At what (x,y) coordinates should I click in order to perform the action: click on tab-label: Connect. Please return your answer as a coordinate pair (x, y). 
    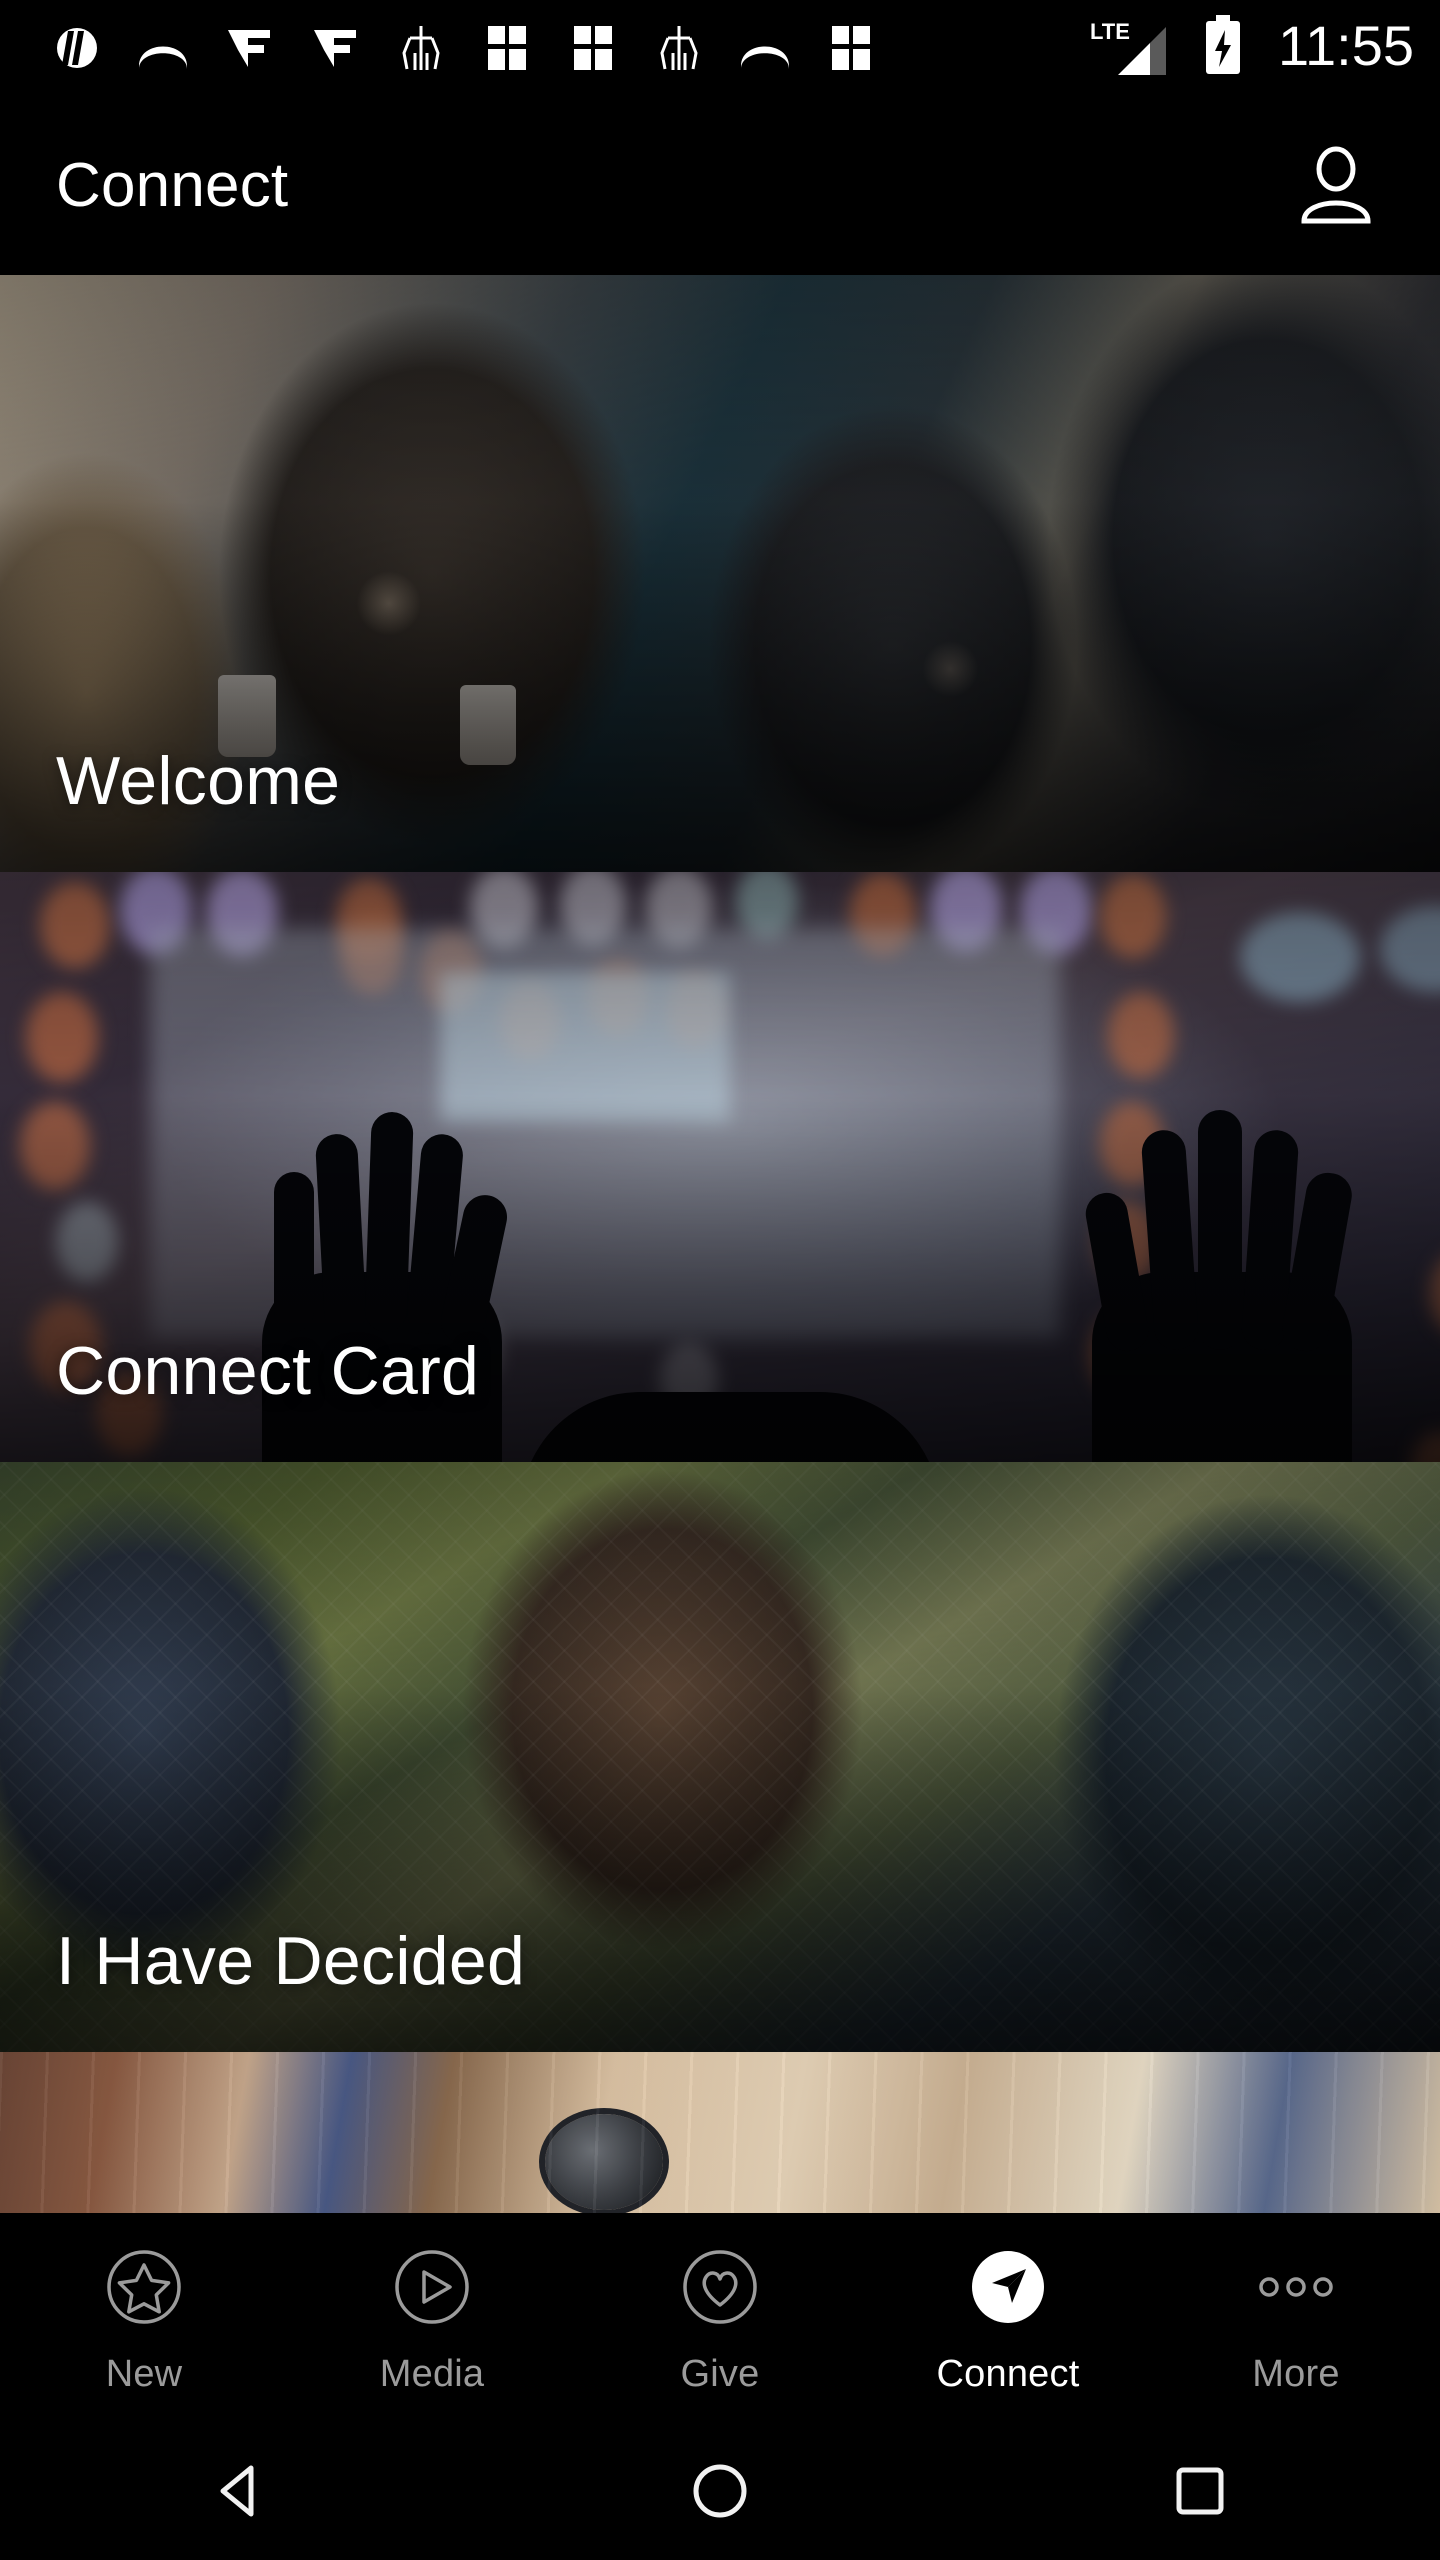
    Looking at the image, I should click on (1008, 2373).